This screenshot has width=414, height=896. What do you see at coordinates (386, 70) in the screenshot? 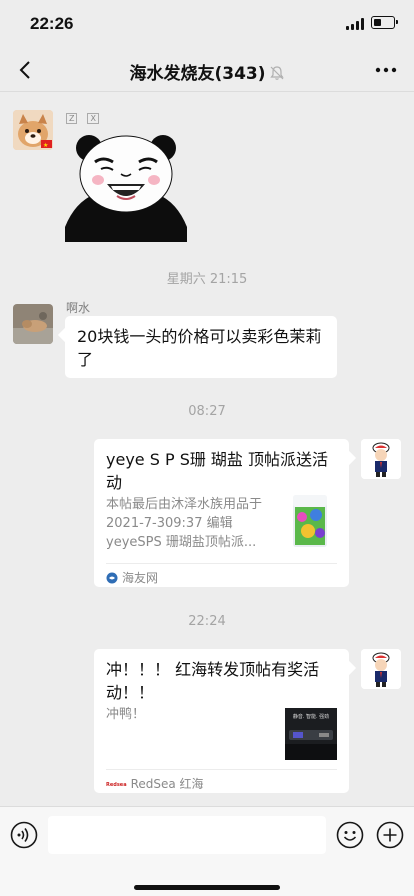
I see `more-icon` at bounding box center [386, 70].